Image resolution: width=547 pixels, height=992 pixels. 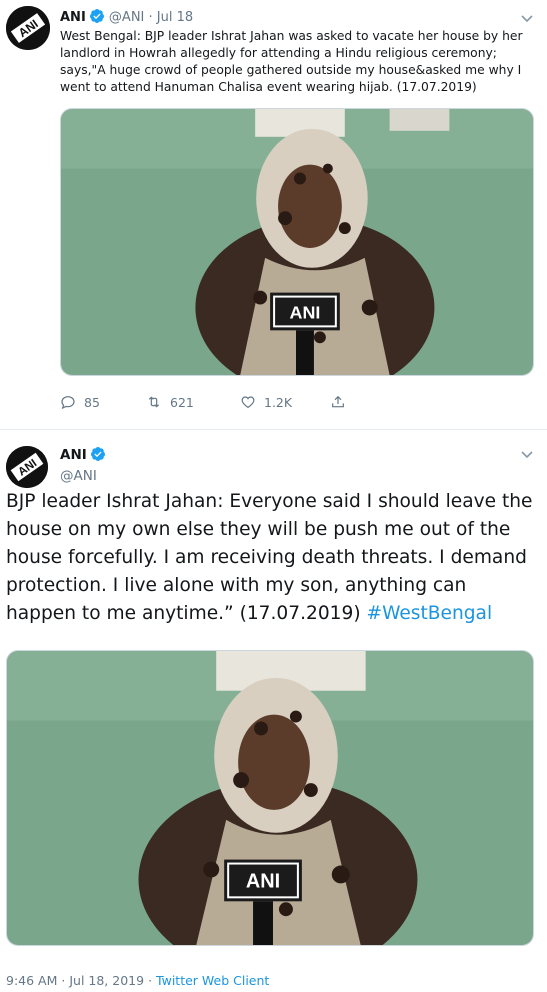 I want to click on tweet-actions: 85 621 1.2K, so click(x=210, y=402).